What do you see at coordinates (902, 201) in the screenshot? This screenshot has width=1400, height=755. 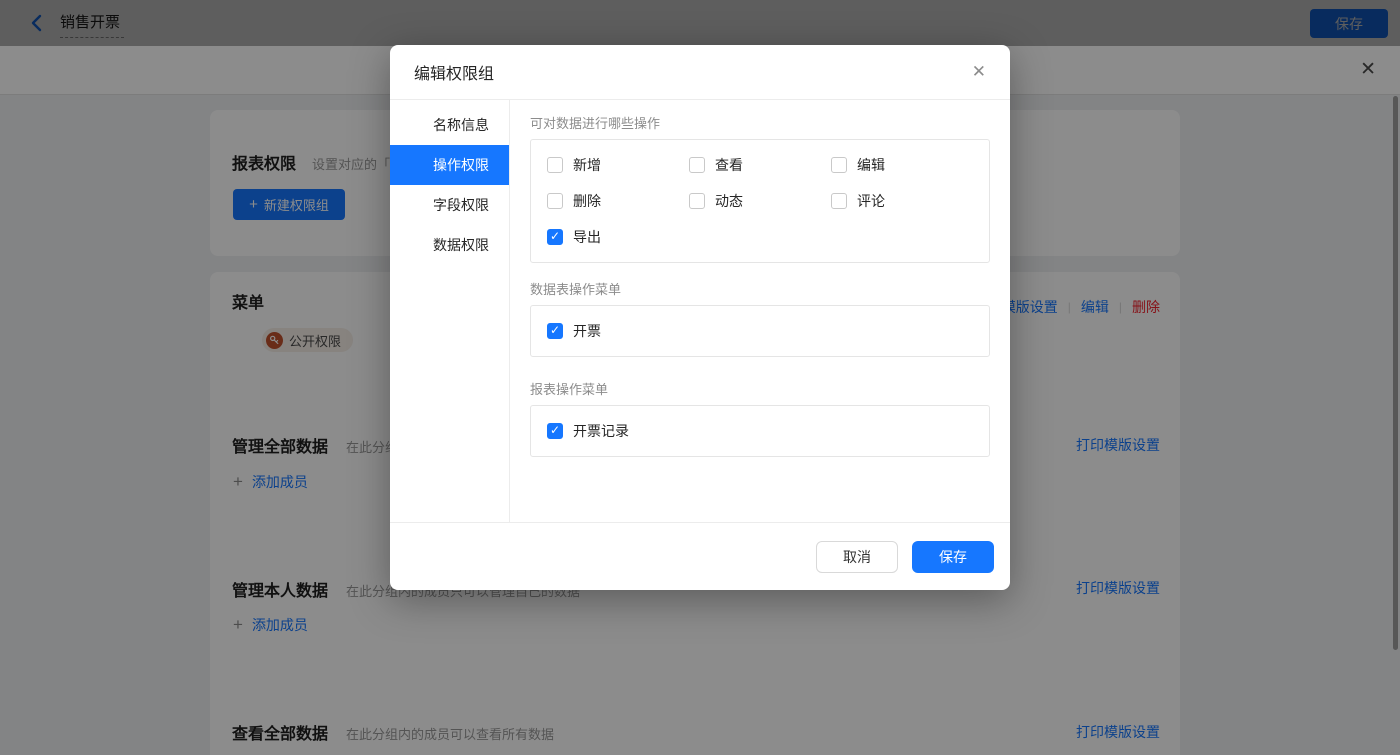 I see `checkbox-comment: 评论` at bounding box center [902, 201].